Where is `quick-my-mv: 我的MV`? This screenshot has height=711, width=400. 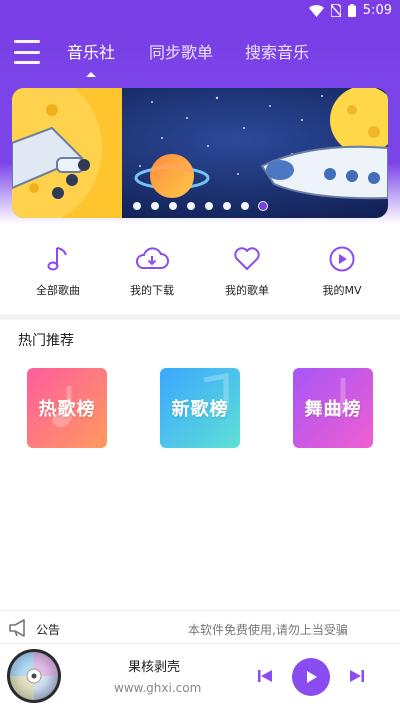 quick-my-mv: 我的MV is located at coordinates (342, 270).